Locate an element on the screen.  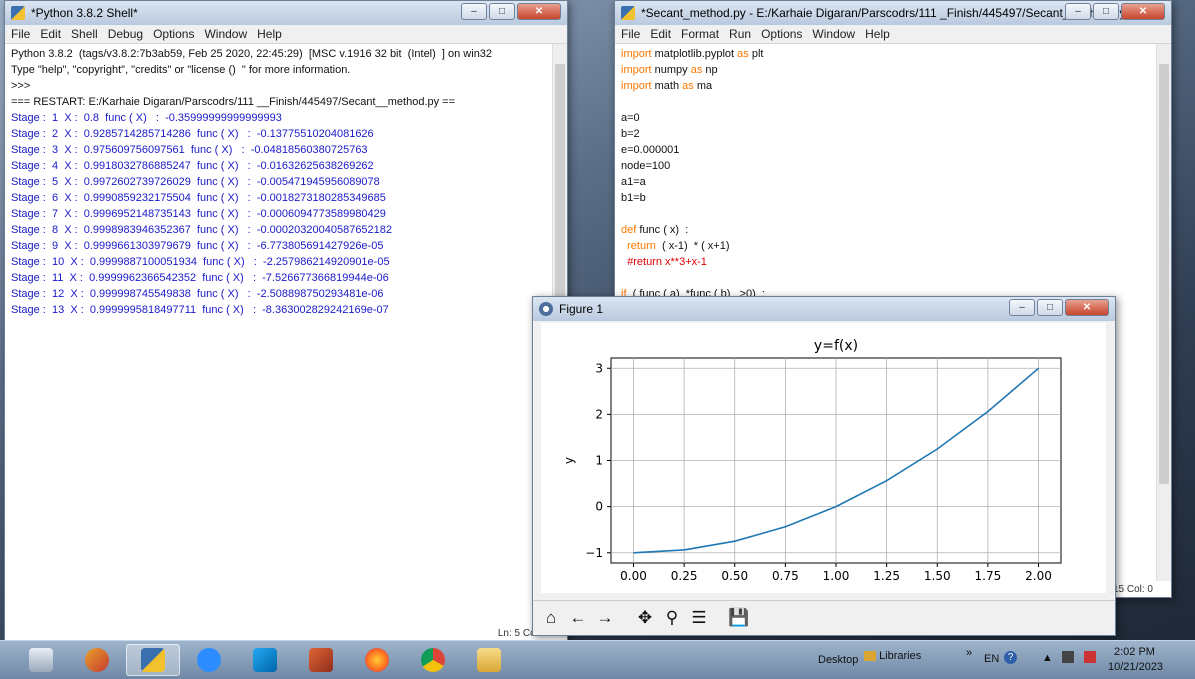
shell-title: *Python 3.8.2 Shell* is located at coordinates (84, 13).